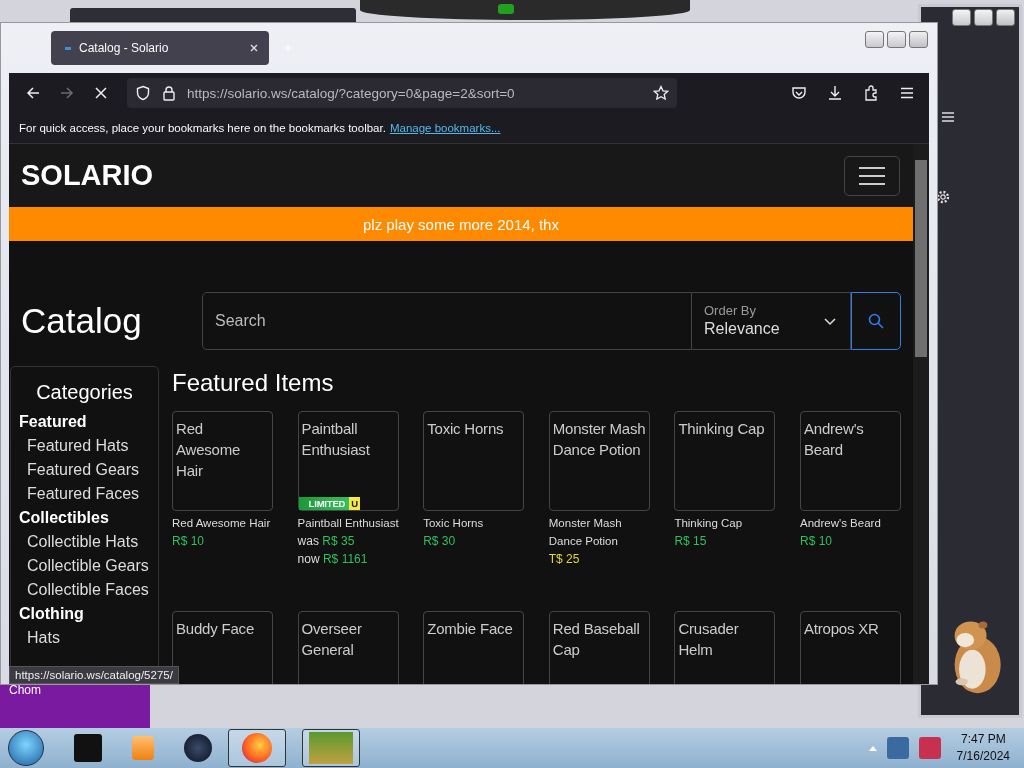  I want to click on search-field: Search, so click(447, 321).